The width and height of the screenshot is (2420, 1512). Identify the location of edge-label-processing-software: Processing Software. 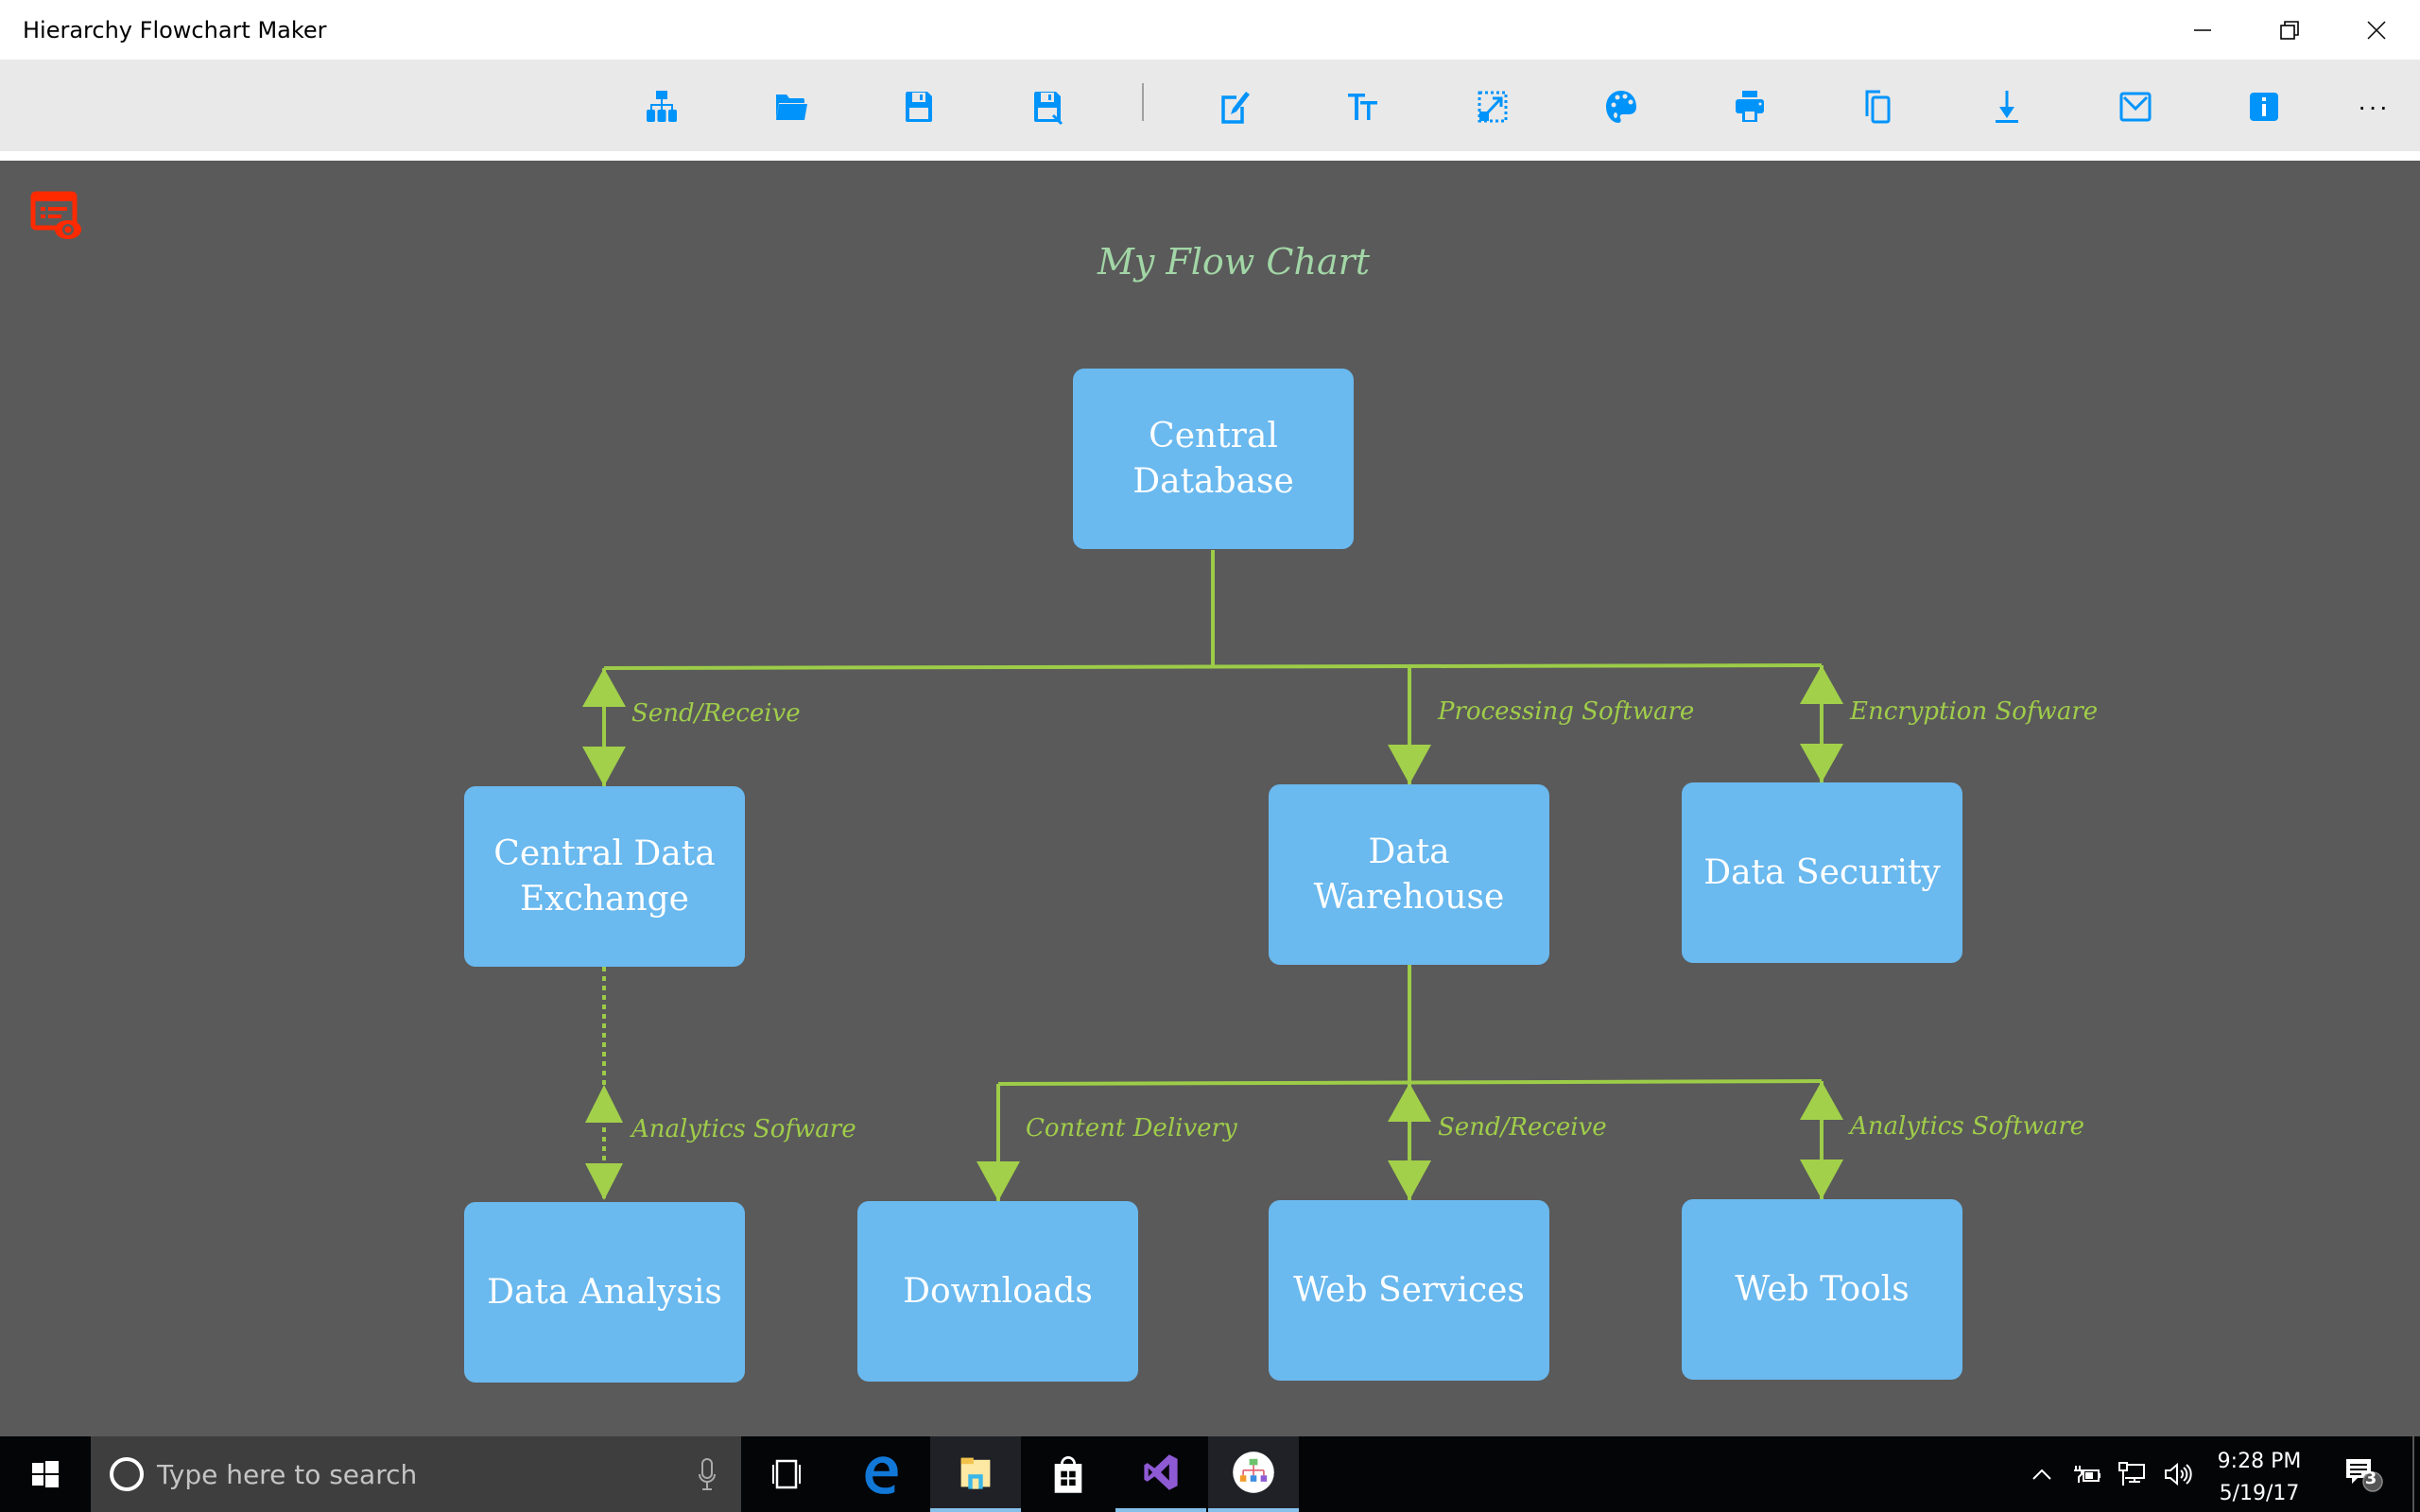
(1566, 711).